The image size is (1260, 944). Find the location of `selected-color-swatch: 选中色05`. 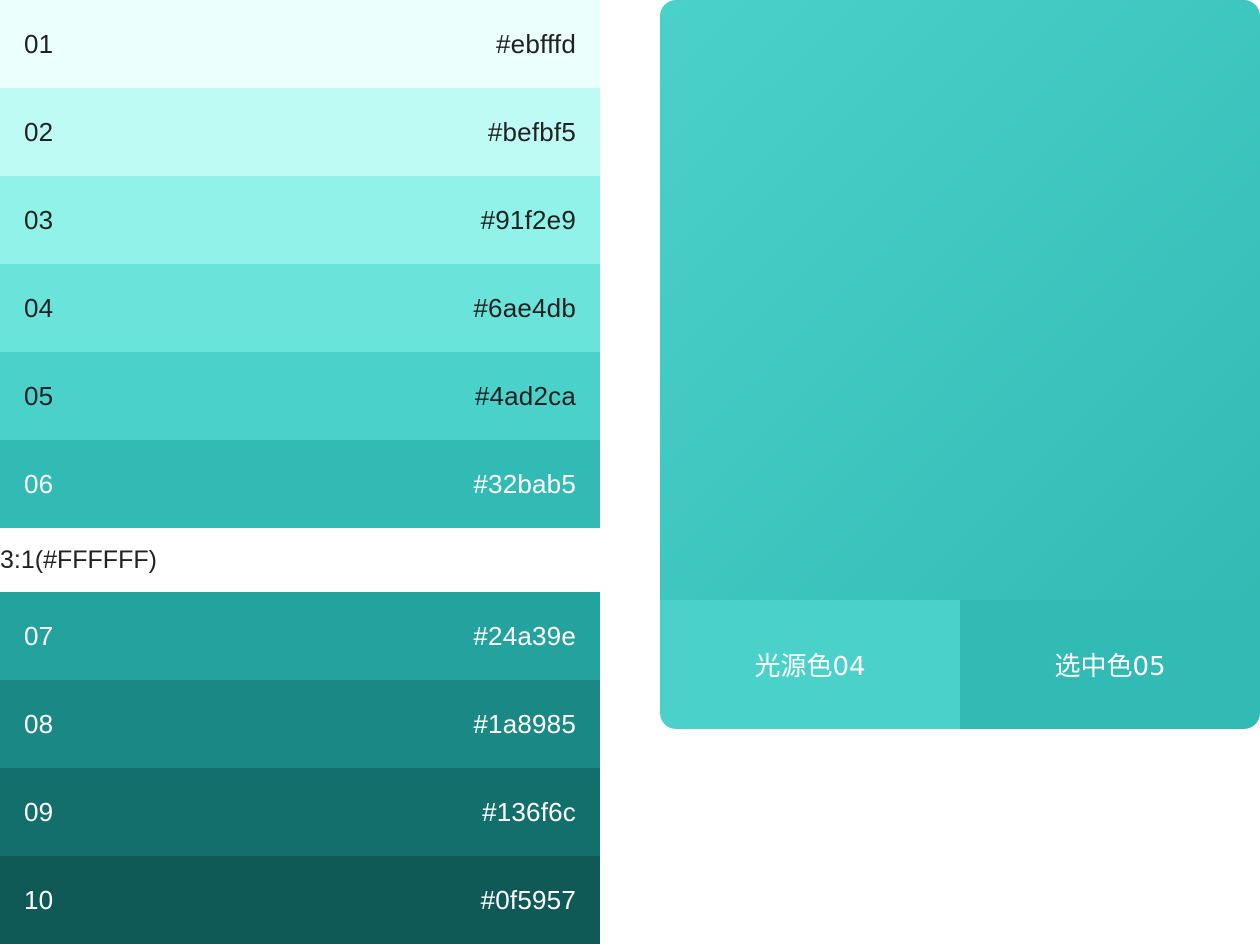

selected-color-swatch: 选中色05 is located at coordinates (1110, 664).